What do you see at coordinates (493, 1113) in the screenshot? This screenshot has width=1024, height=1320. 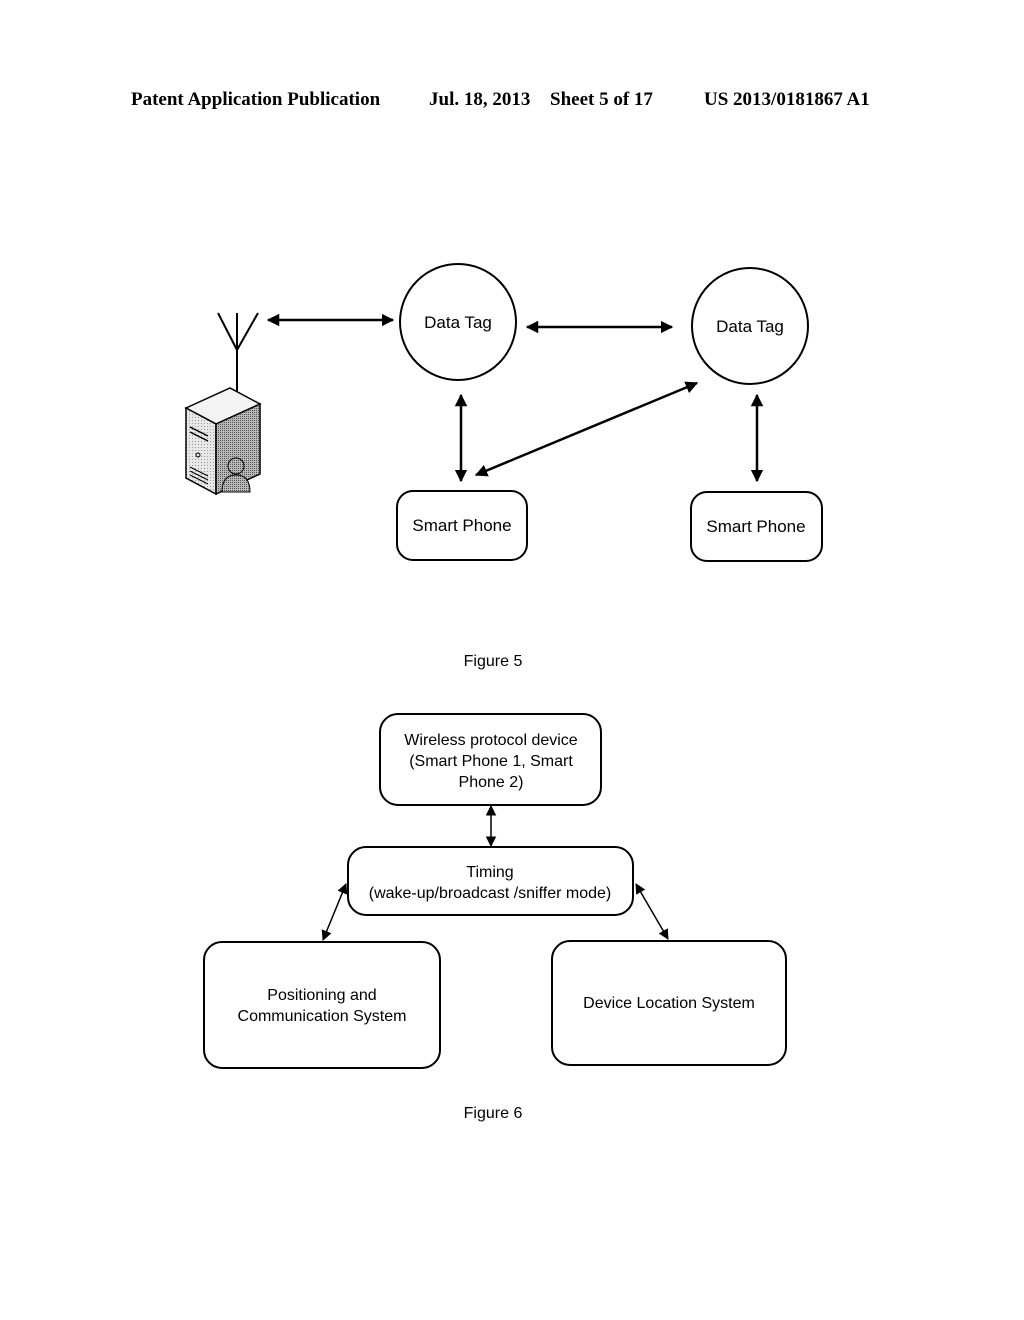 I see `figure-6-caption: Figure 6` at bounding box center [493, 1113].